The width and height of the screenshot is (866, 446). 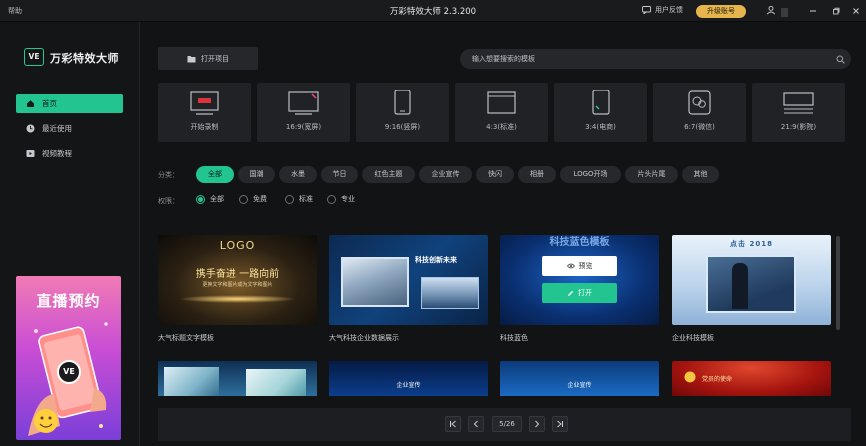 What do you see at coordinates (840, 59) in the screenshot?
I see `search-icon` at bounding box center [840, 59].